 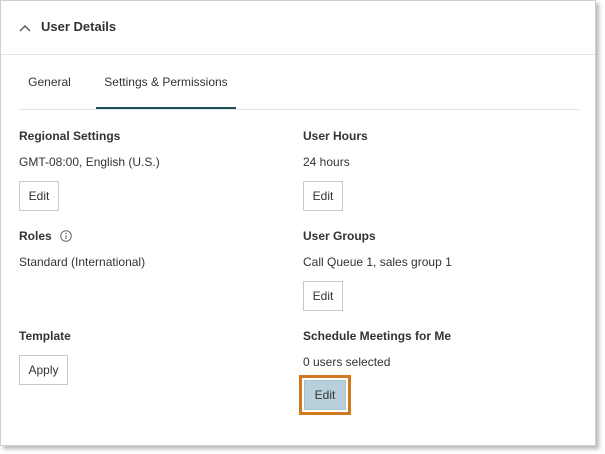 What do you see at coordinates (298, 28) in the screenshot?
I see `panel-header: User Details` at bounding box center [298, 28].